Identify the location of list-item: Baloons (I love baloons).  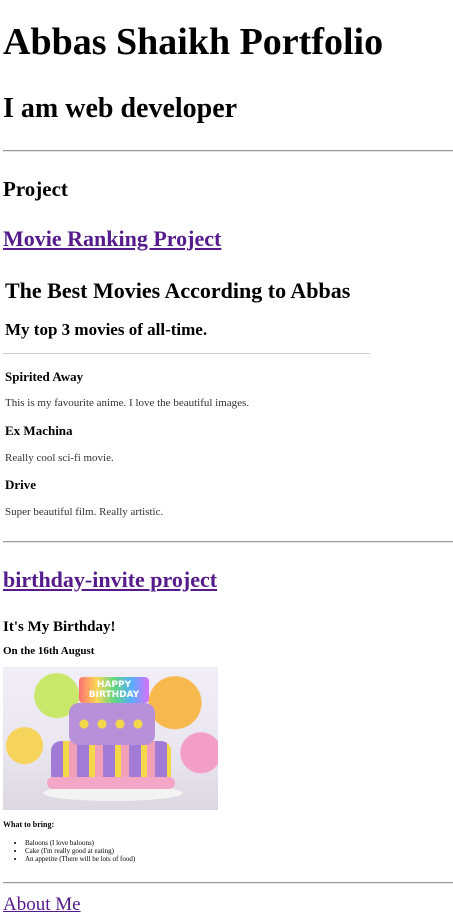
(80, 843).